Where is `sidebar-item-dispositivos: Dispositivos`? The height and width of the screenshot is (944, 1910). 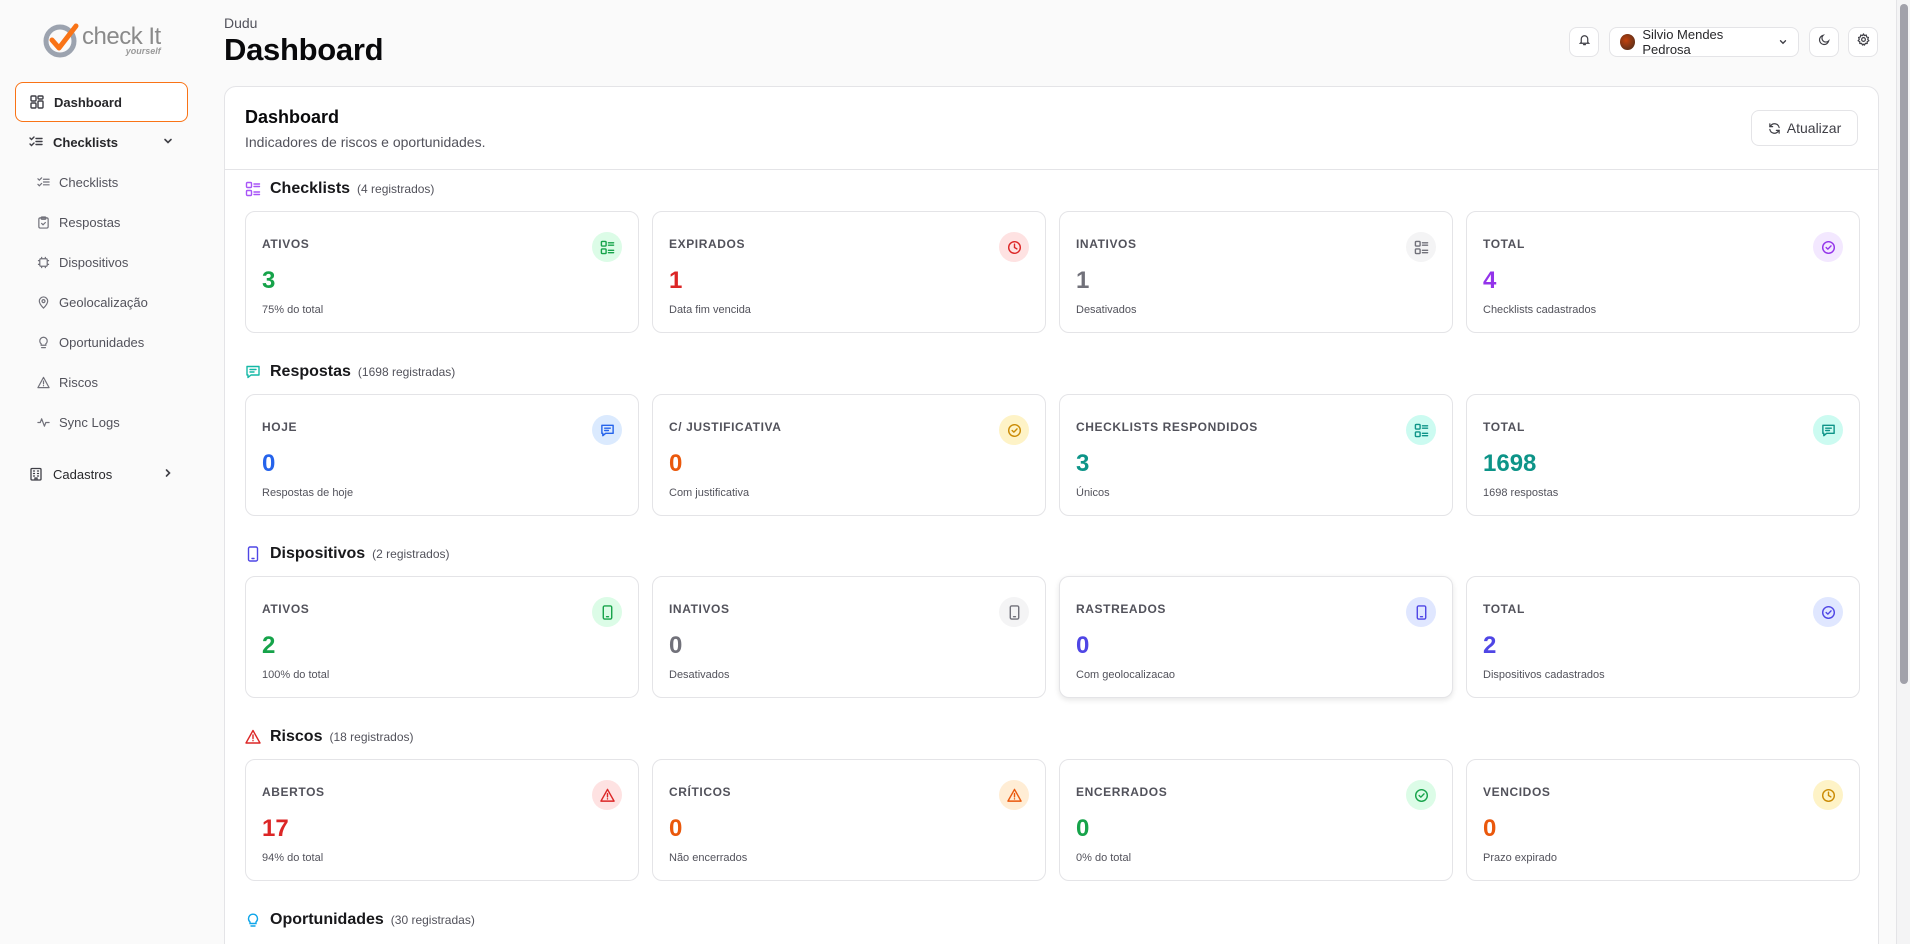
sidebar-item-dispositivos: Dispositivos is located at coordinates (101, 262).